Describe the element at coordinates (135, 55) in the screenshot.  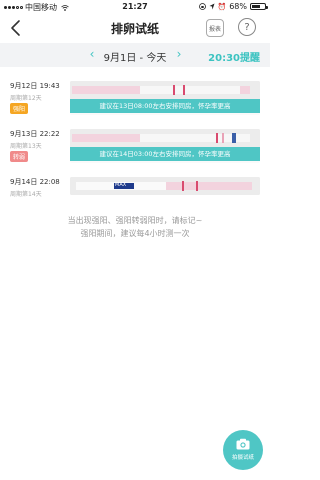
I see `date-bar: ‹ 9月1日 - 今天 › 20:30提醒` at that location.